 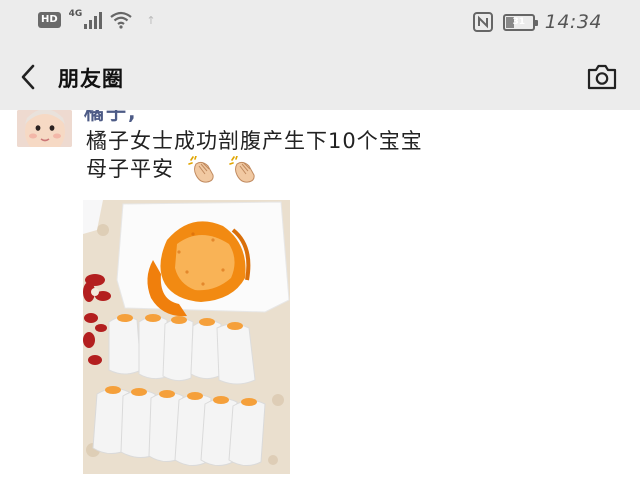 I want to click on avatar, so click(x=44, y=128).